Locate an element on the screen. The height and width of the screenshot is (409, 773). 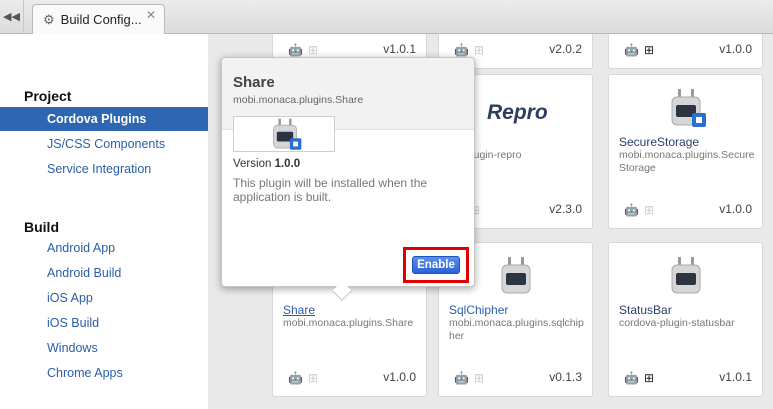
tab-build-config: ⚙ Build Config... ✕ is located at coordinates (98, 19).